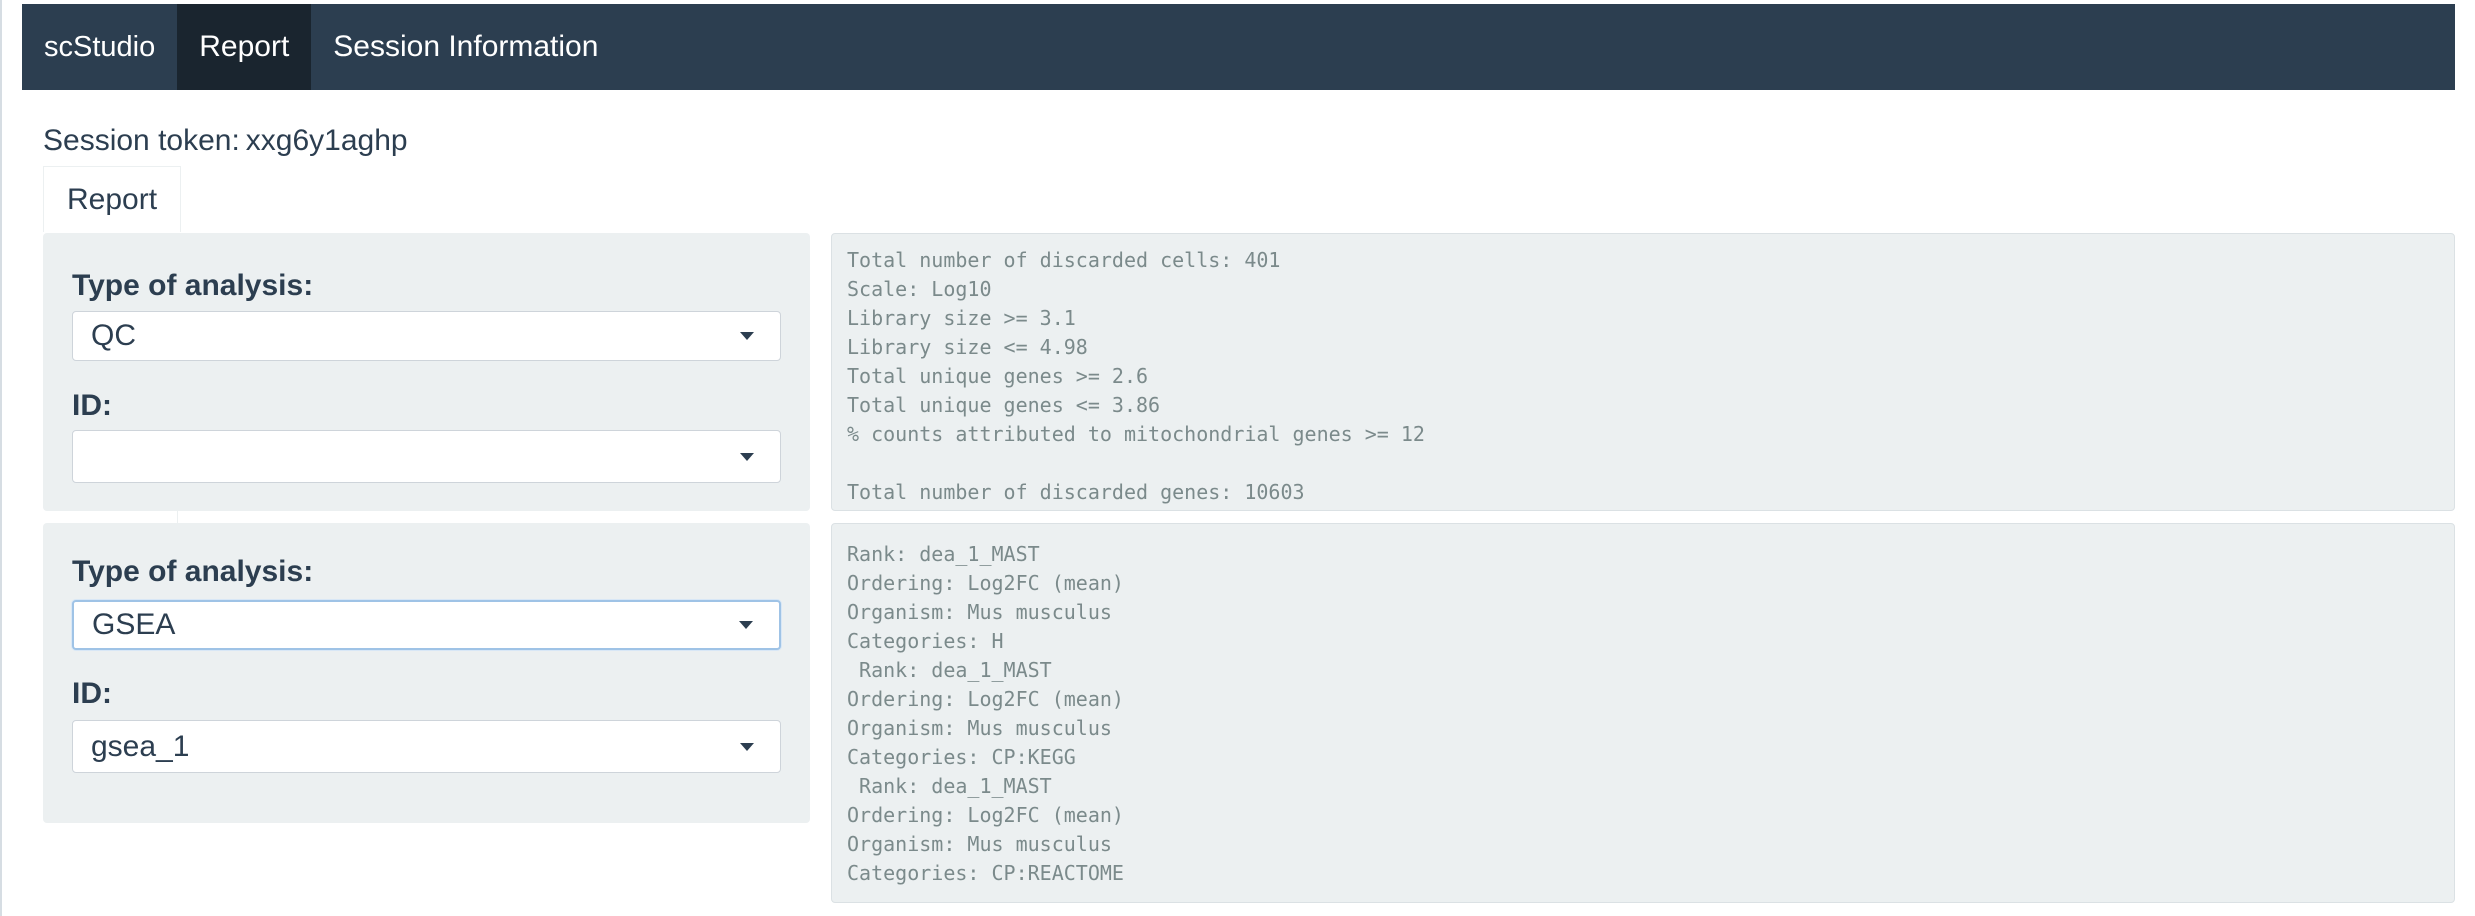 The image size is (2475, 916). What do you see at coordinates (426, 456) in the screenshot?
I see `id-select` at bounding box center [426, 456].